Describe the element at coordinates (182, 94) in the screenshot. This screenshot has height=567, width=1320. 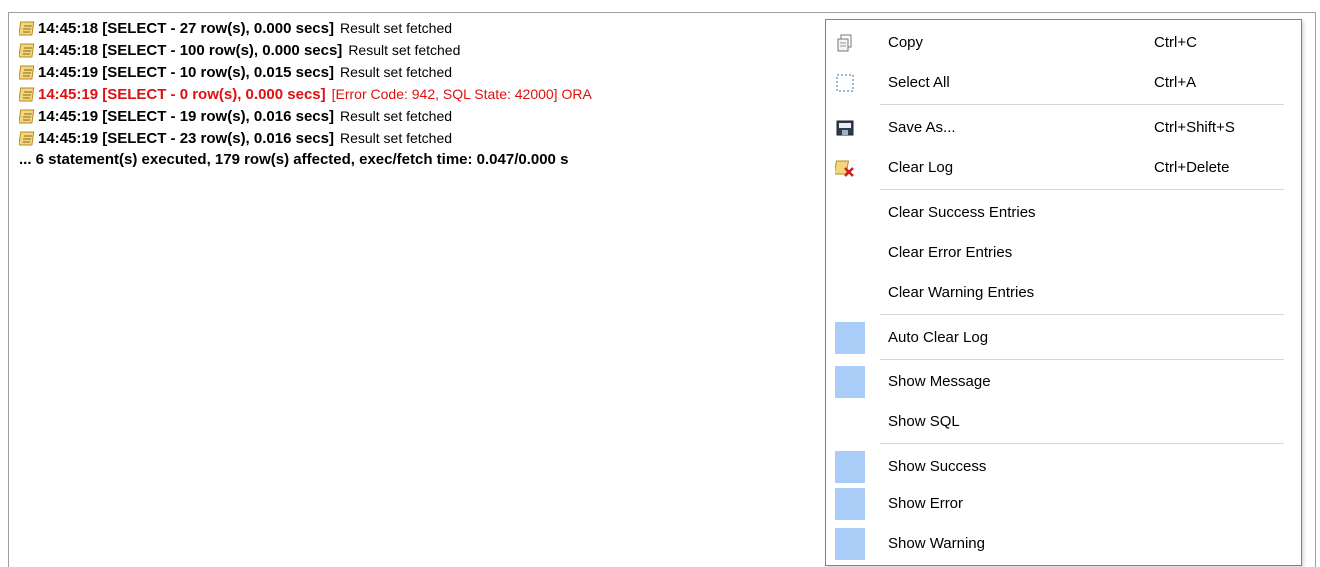
I see `log-stamp: 14:45:19 [SELECT - 0 row(s), 0.000 secs]` at that location.